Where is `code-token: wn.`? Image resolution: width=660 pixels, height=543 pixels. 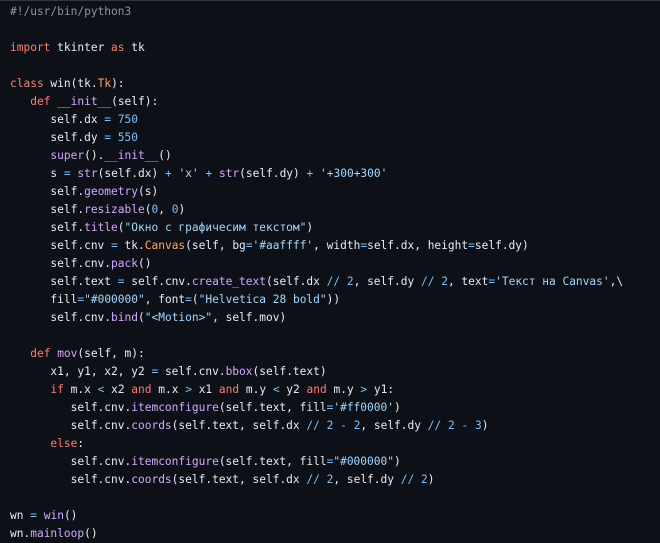
code-token: wn. is located at coordinates (20, 533).